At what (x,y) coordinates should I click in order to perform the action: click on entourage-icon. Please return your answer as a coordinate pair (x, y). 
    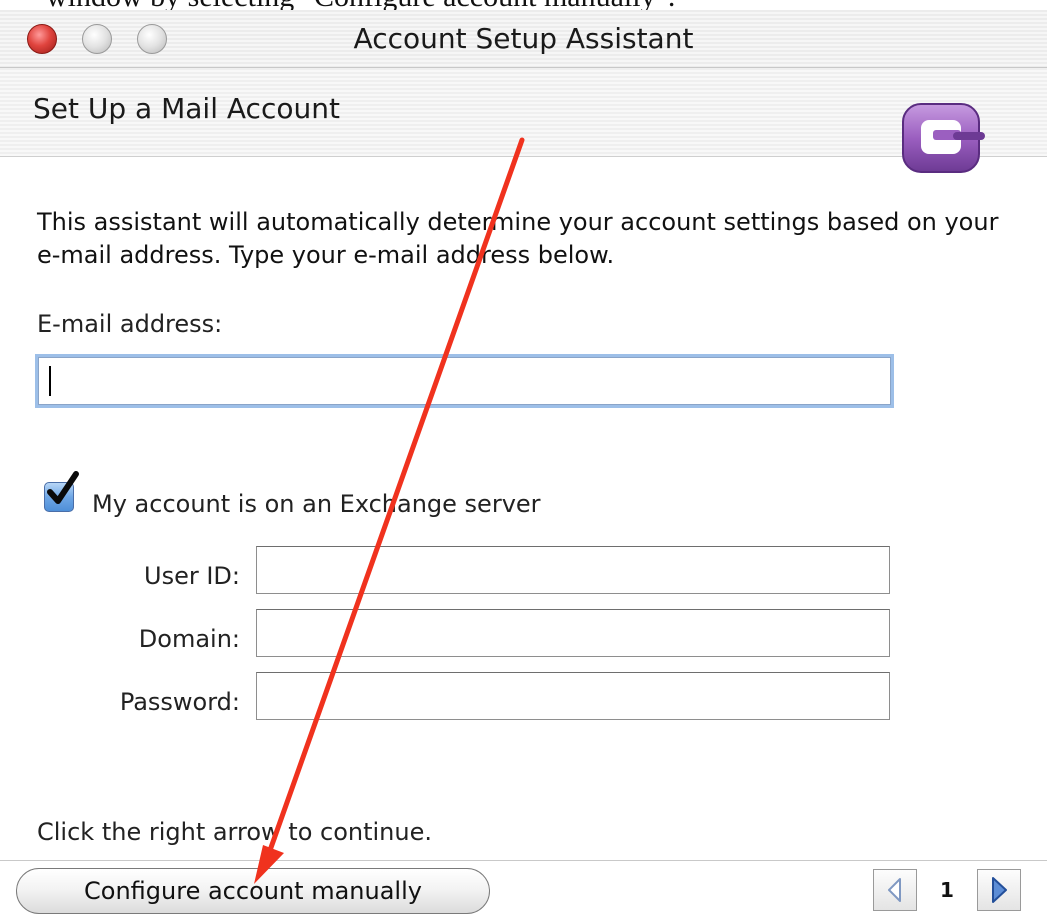
    Looking at the image, I should click on (943, 138).